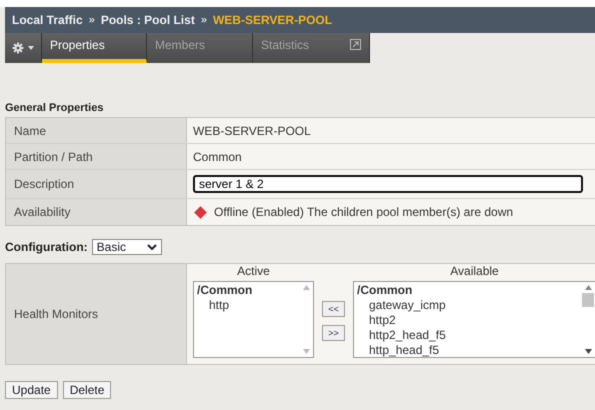  I want to click on scrollbar-thumb, so click(588, 300).